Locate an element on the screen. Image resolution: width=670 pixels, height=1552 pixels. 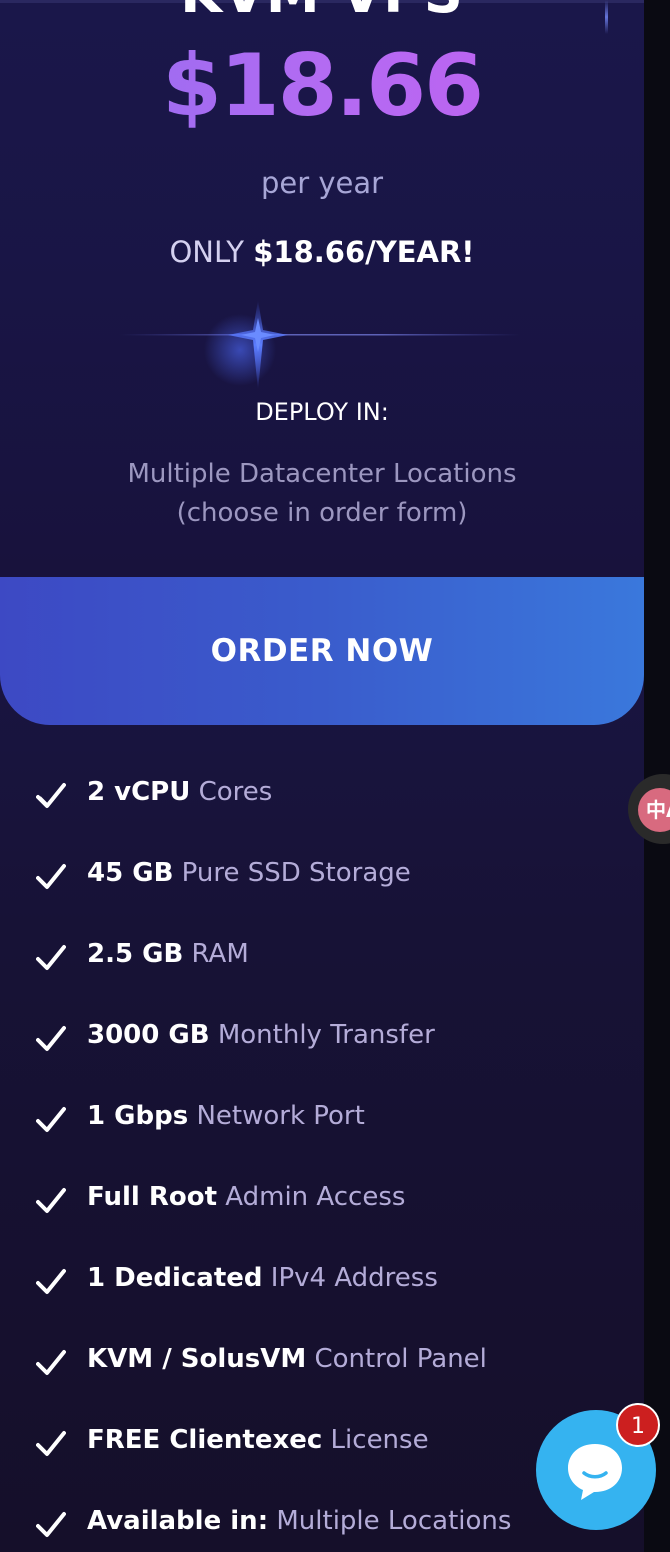
unread-badge: 1 is located at coordinates (638, 1425).